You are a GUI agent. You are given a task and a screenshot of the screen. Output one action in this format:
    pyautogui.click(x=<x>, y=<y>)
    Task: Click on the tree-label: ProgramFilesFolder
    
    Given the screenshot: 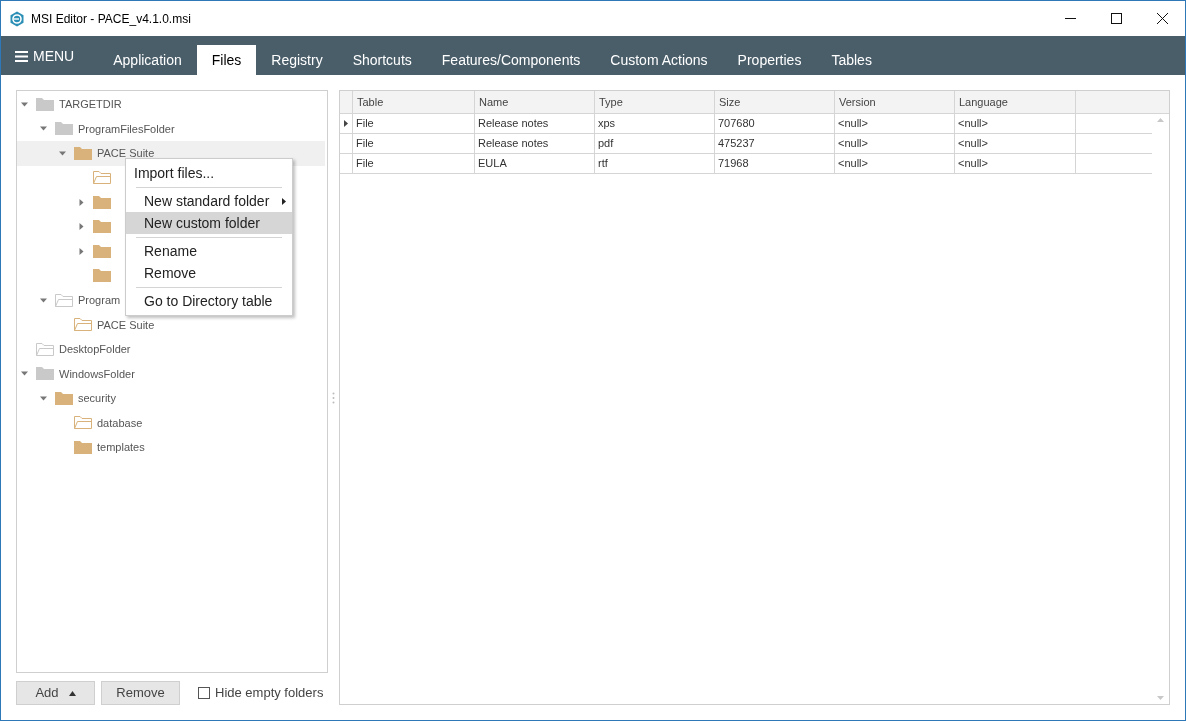 What is the action you would take?
    pyautogui.click(x=126, y=129)
    